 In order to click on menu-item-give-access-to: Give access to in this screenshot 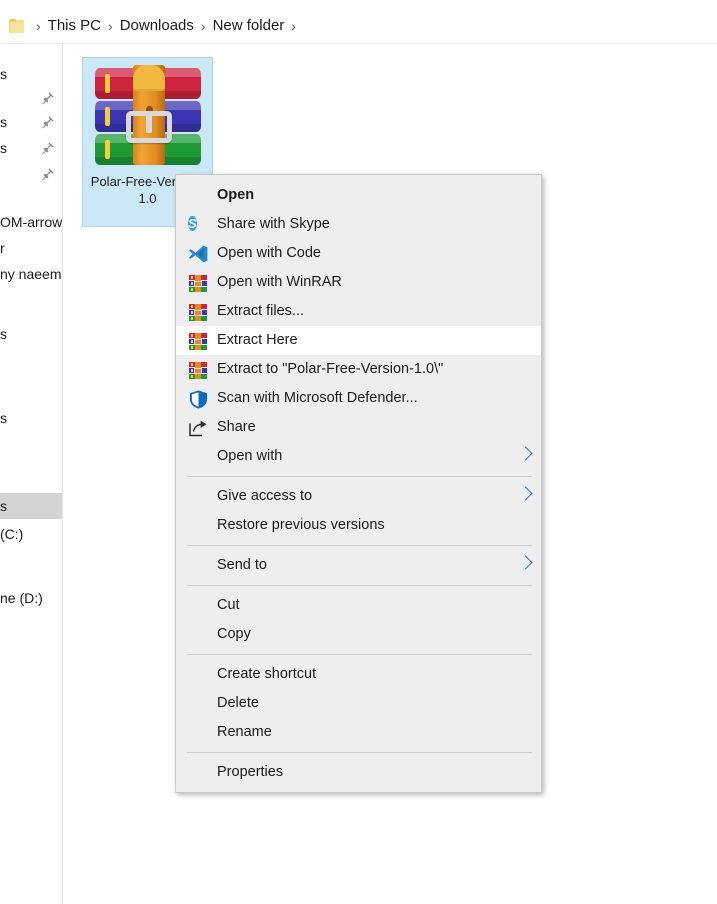, I will do `click(358, 496)`.